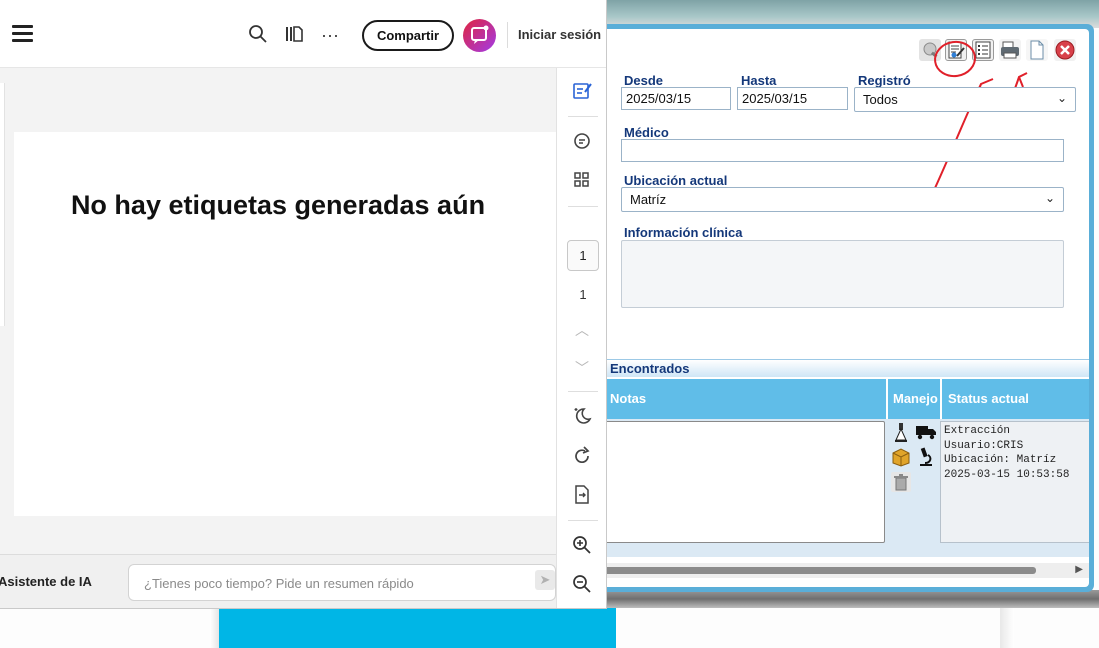 This screenshot has height=648, width=1099. Describe the element at coordinates (559, 34) in the screenshot. I see `sign-in-link: Iniciar sesión` at that location.